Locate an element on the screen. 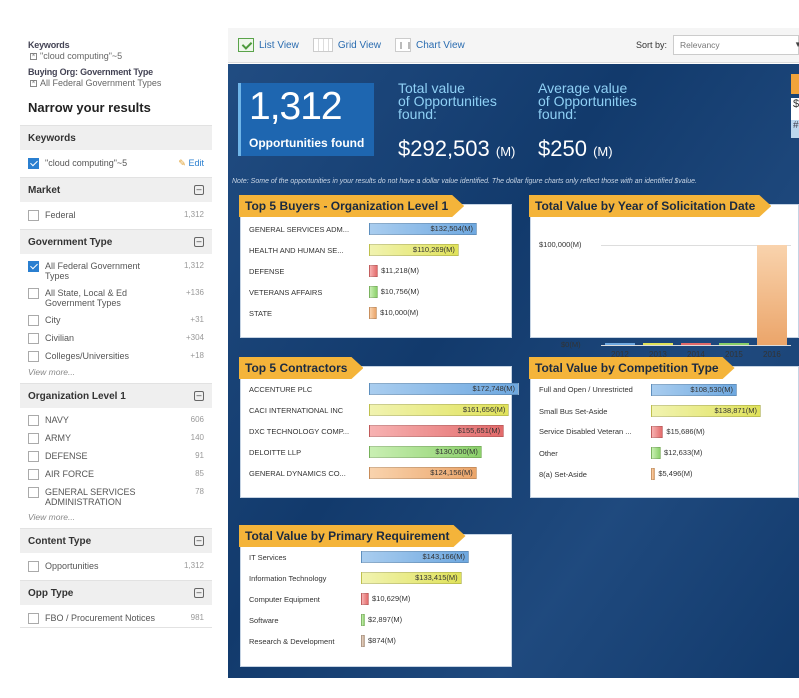  bar-value-label: $155,651(M) is located at coordinates (479, 430).